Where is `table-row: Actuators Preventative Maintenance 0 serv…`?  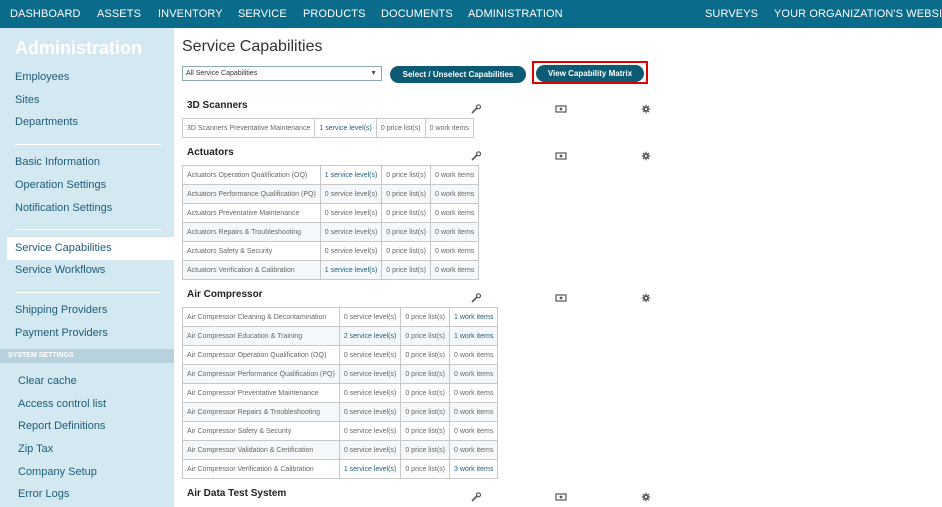
table-row: Actuators Preventative Maintenance 0 serv… is located at coordinates (331, 213).